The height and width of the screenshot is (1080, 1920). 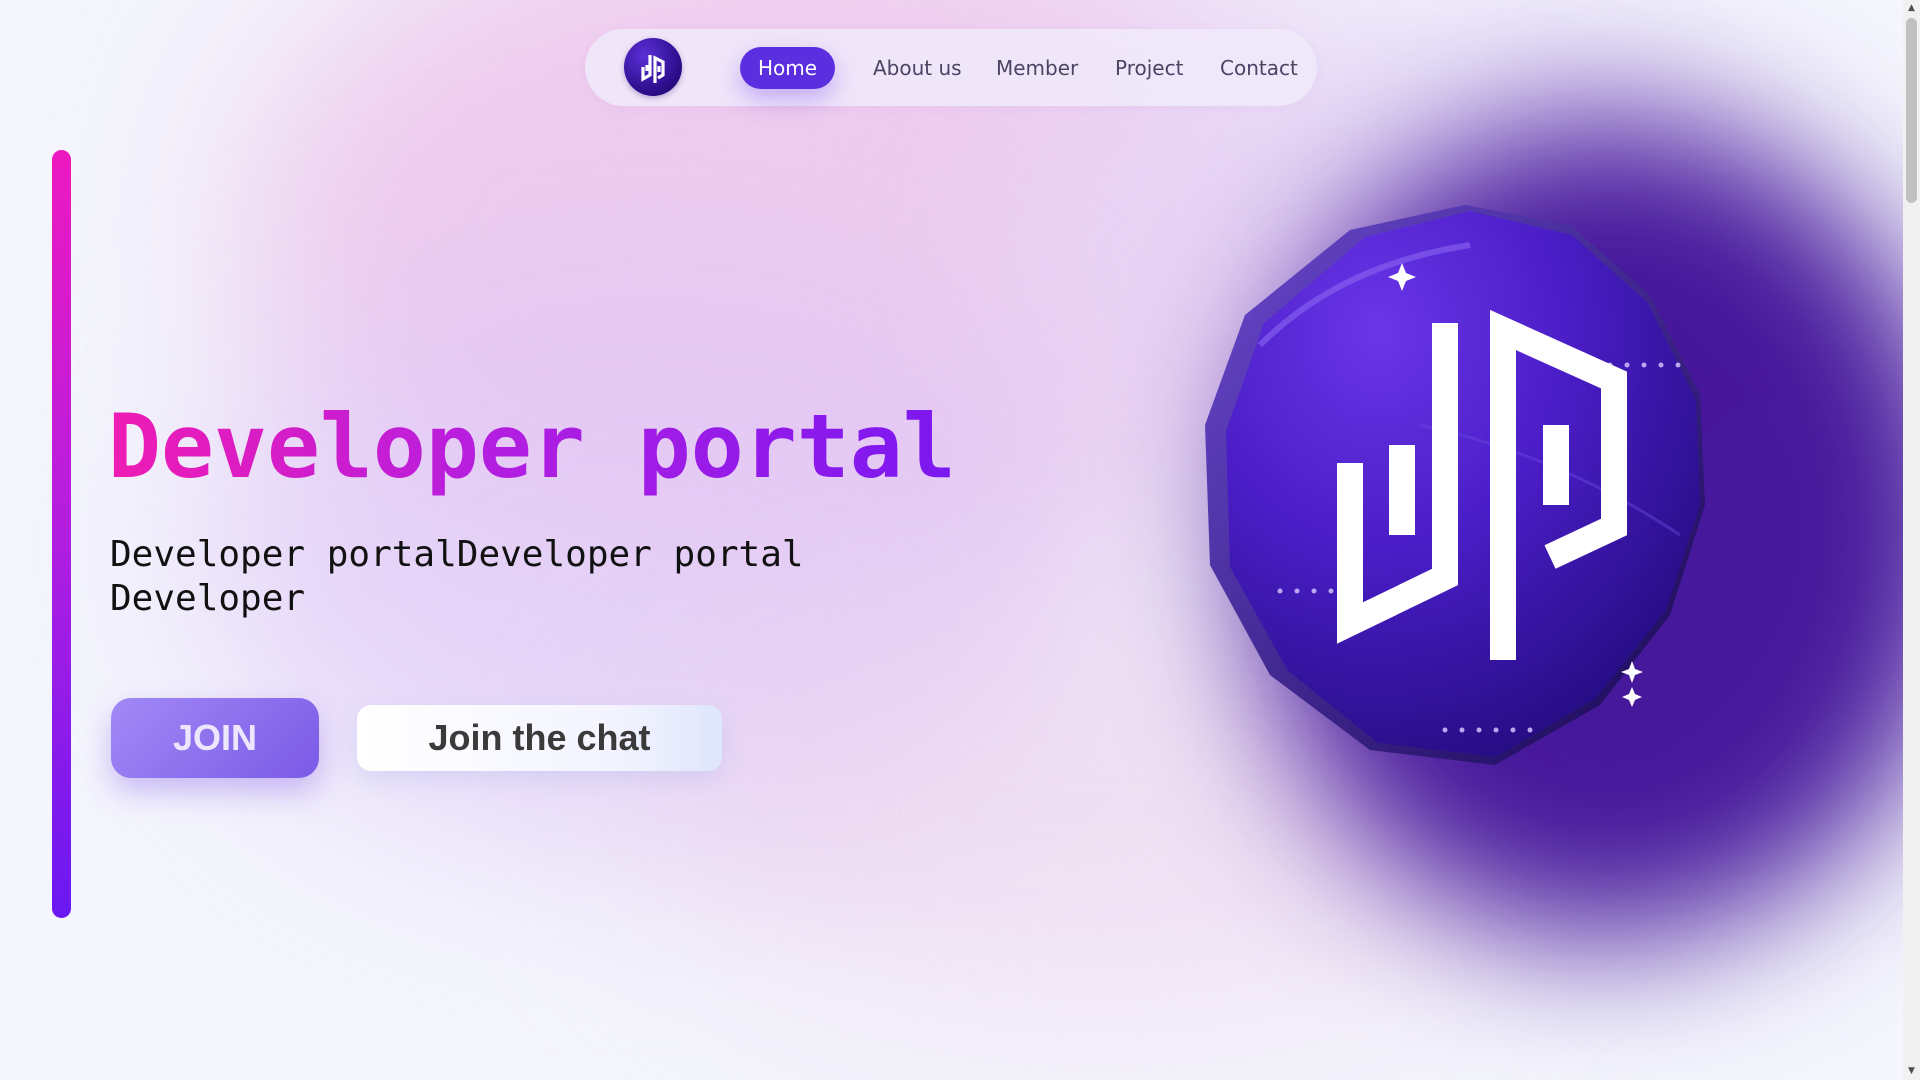 I want to click on scroll-up-icon: ▲, so click(x=1911, y=8).